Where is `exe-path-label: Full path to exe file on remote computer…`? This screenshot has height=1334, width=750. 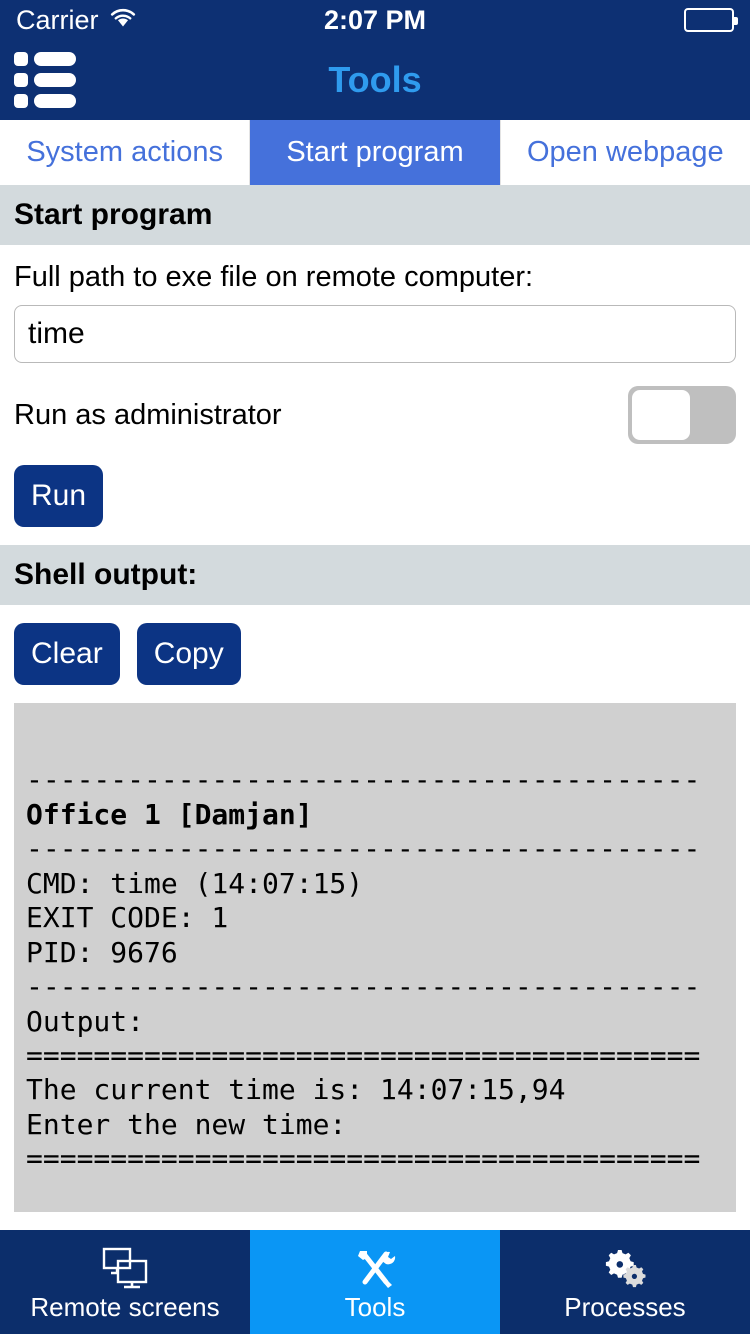
exe-path-label: Full path to exe file on remote computer… is located at coordinates (274, 277).